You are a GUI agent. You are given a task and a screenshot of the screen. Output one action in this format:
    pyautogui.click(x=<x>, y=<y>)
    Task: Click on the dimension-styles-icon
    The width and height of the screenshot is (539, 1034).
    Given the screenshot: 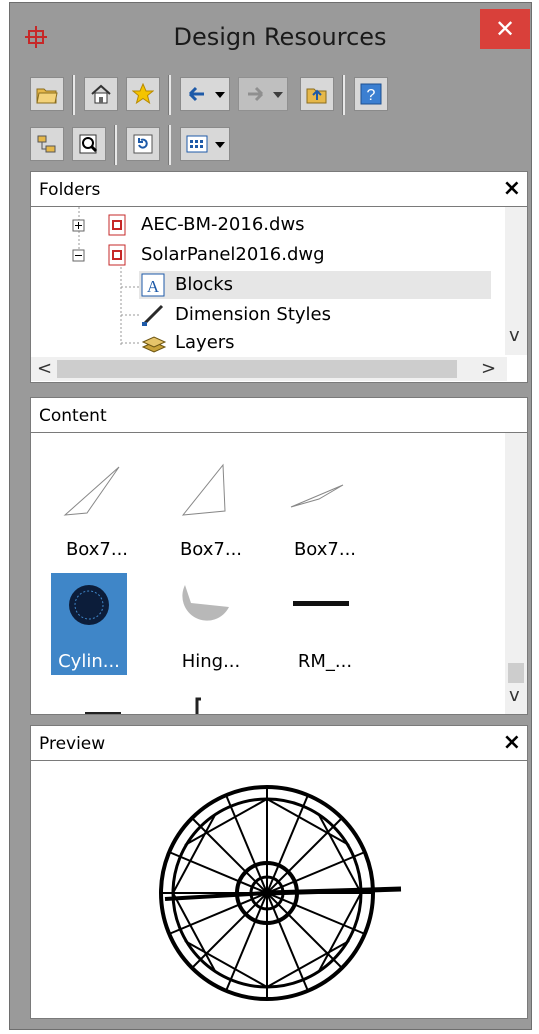 What is the action you would take?
    pyautogui.click(x=153, y=315)
    